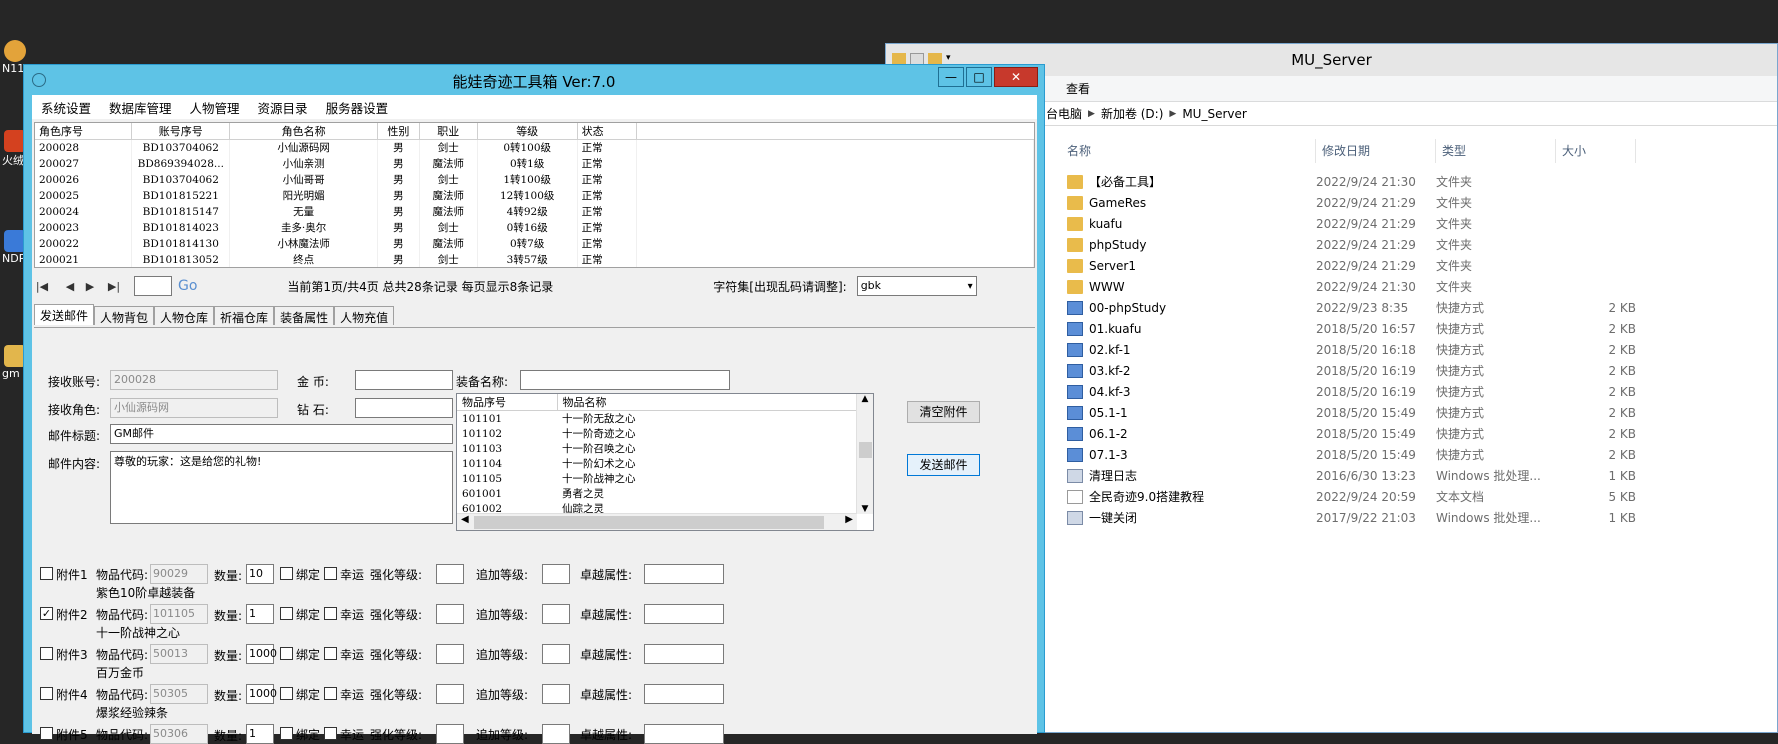  What do you see at coordinates (1348, 475) in the screenshot?
I see `file-row: 清理日志 2016/6/30 13:23 Windows 批处理... 1 KB` at bounding box center [1348, 475].